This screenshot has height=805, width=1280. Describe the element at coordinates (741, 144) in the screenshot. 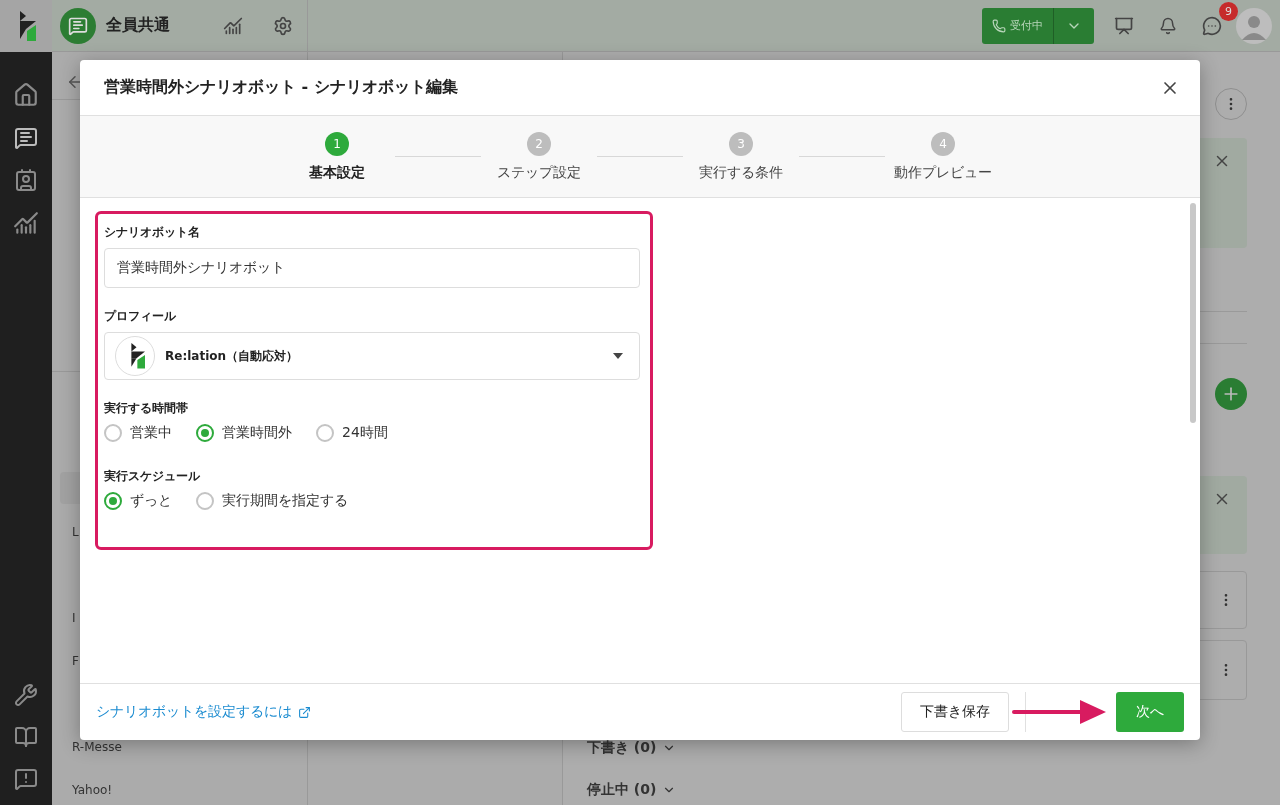

I see `step-number: 3` at that location.